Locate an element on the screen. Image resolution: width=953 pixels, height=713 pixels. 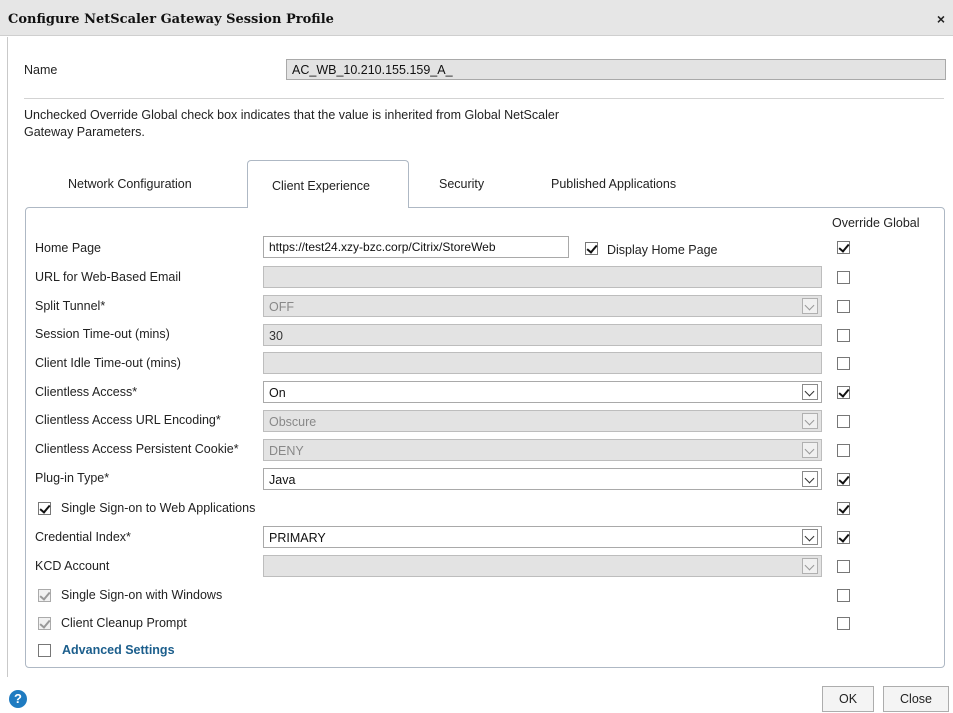
override-kcd-account-checkbox is located at coordinates (843, 566).